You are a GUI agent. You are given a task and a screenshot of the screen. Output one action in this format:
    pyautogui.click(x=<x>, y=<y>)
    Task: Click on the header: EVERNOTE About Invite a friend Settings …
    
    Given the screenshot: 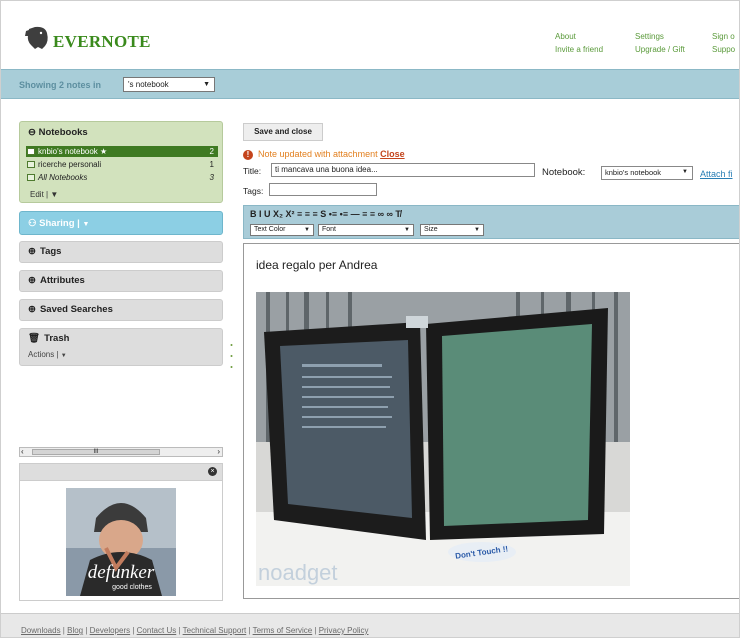 What is the action you would take?
    pyautogui.click(x=370, y=35)
    